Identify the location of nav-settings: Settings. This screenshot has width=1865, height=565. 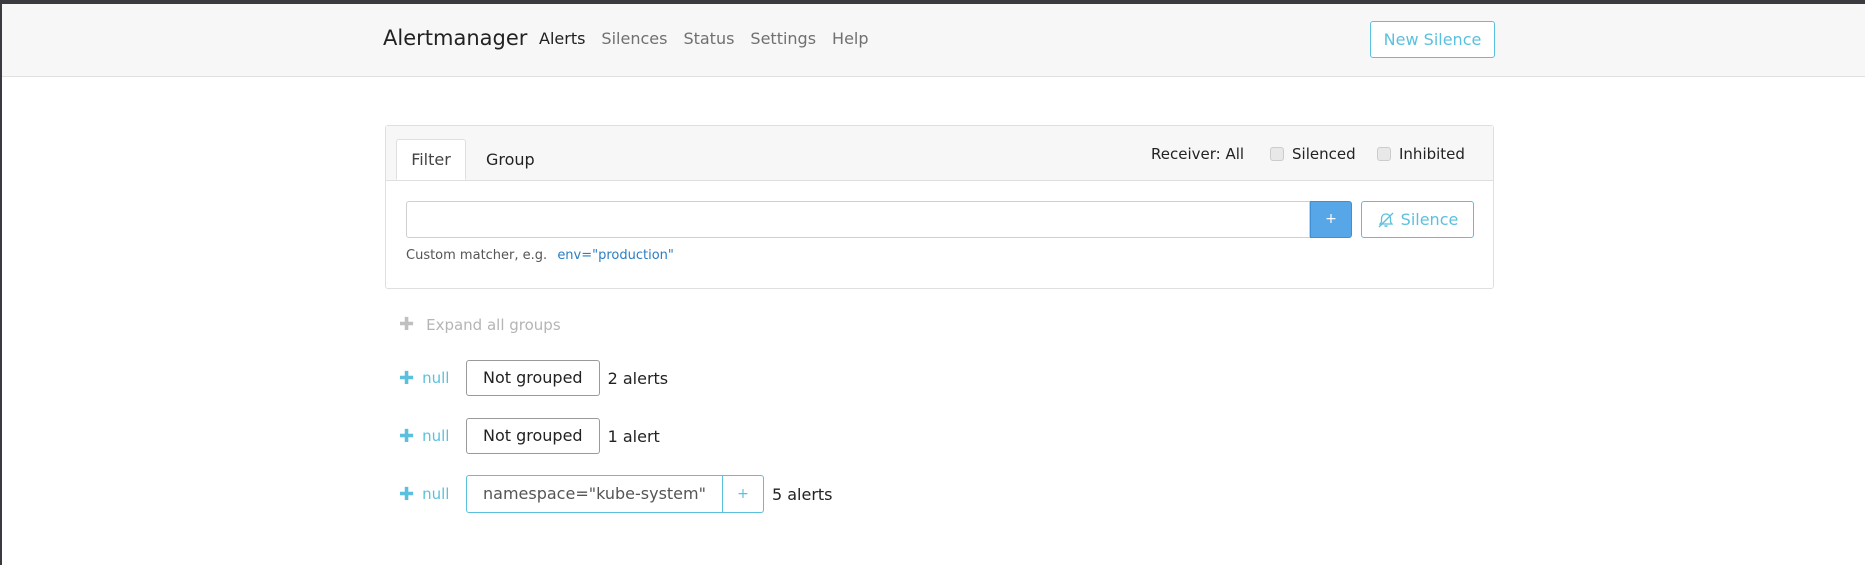
(783, 38).